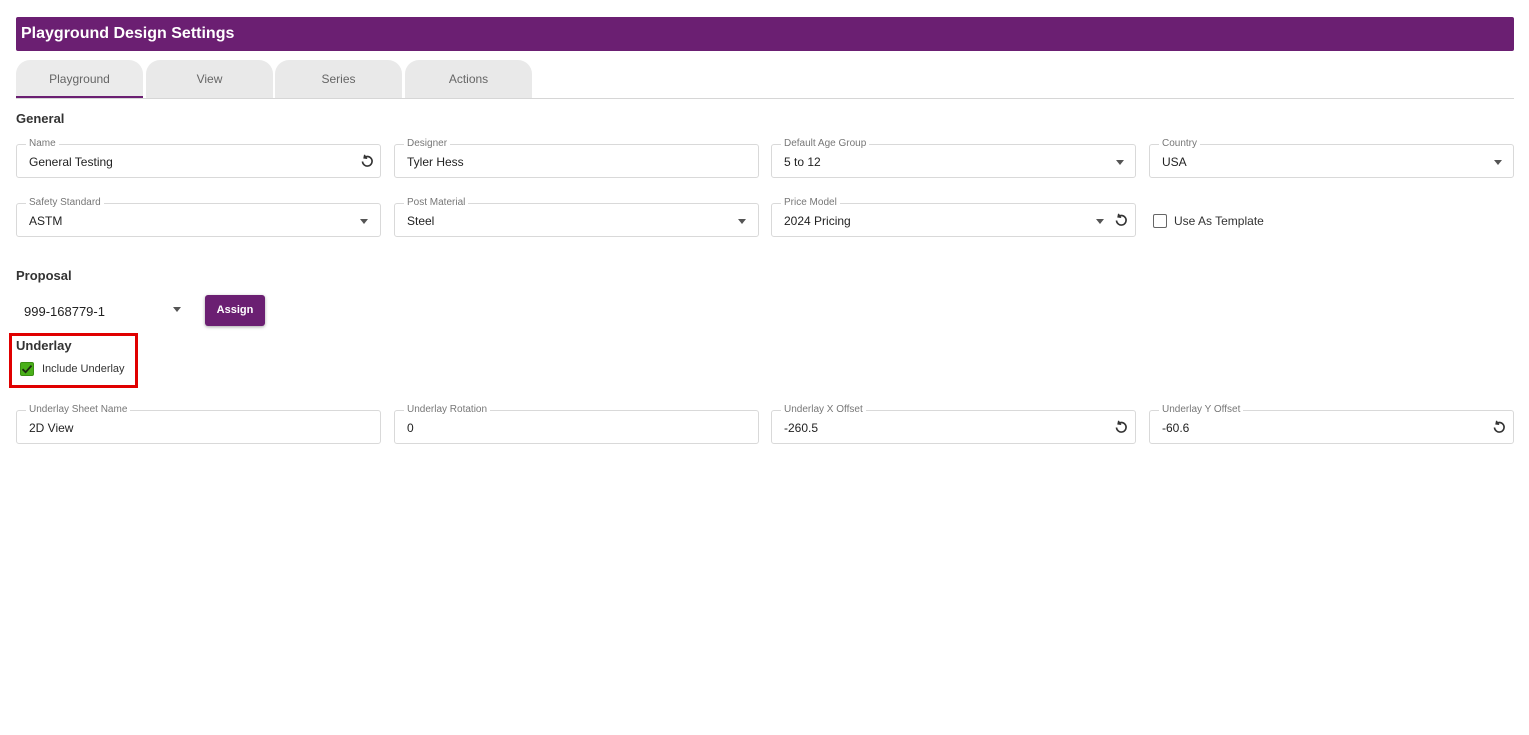 This screenshot has width=1529, height=735. I want to click on tab-playground: Playground, so click(79, 79).